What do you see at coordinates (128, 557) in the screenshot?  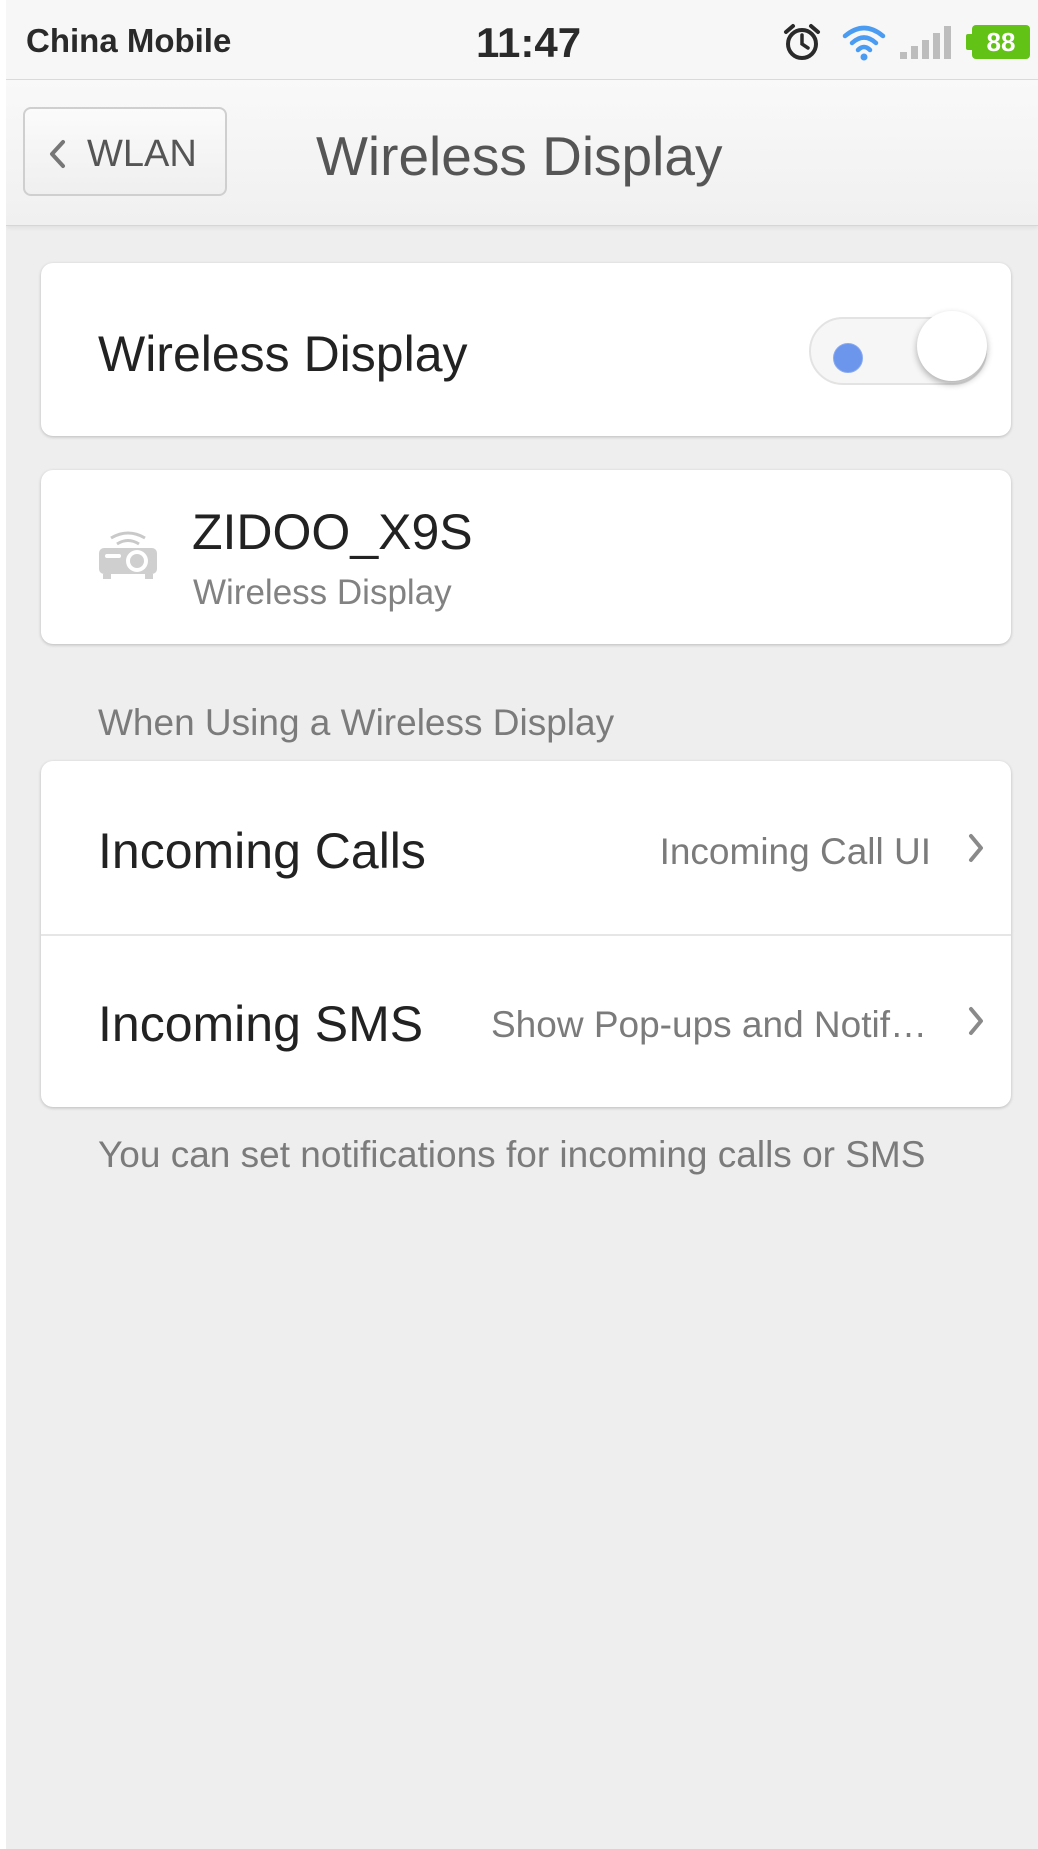 I see `projector-icon` at bounding box center [128, 557].